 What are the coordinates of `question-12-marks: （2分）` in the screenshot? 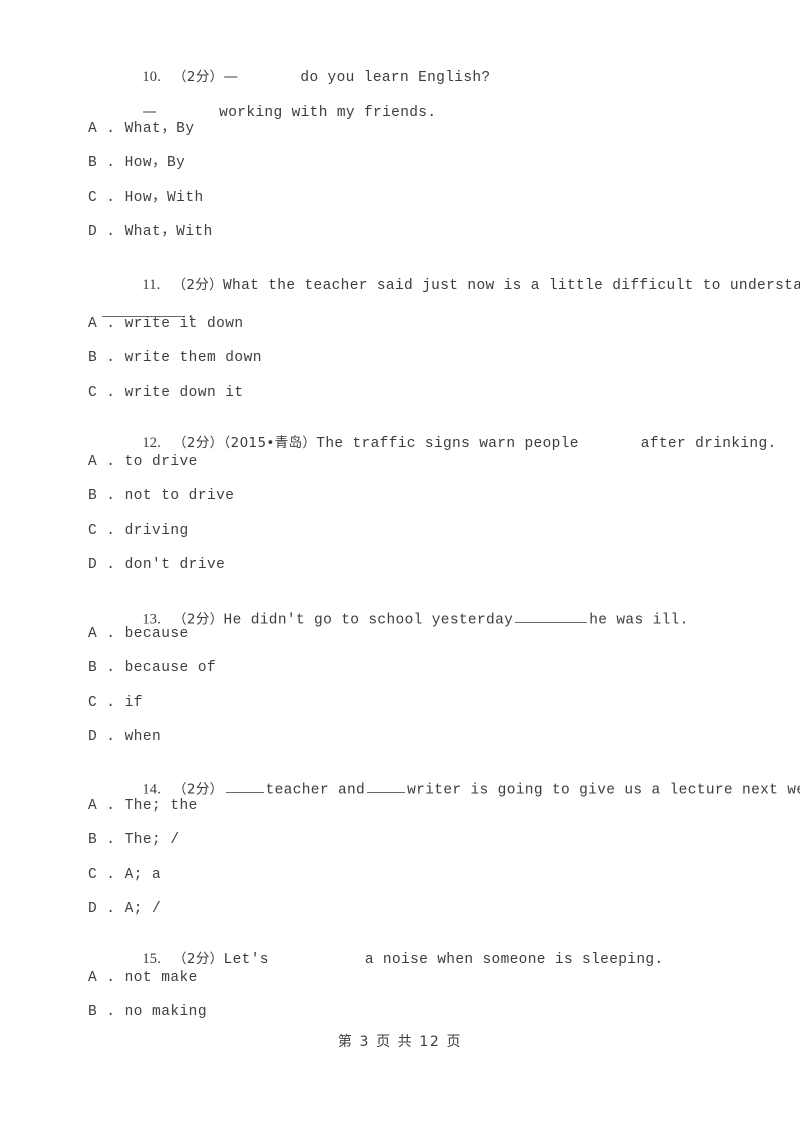 It's located at (198, 443).